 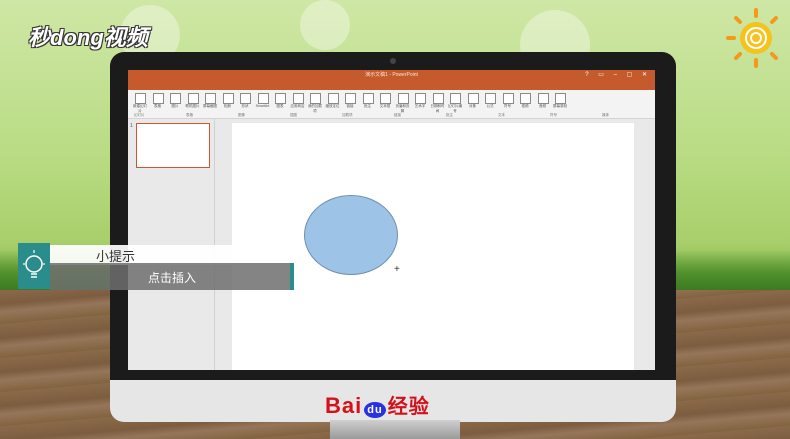 I want to click on window-controls: ? ▭ – ▢ ✕, so click(x=618, y=74).